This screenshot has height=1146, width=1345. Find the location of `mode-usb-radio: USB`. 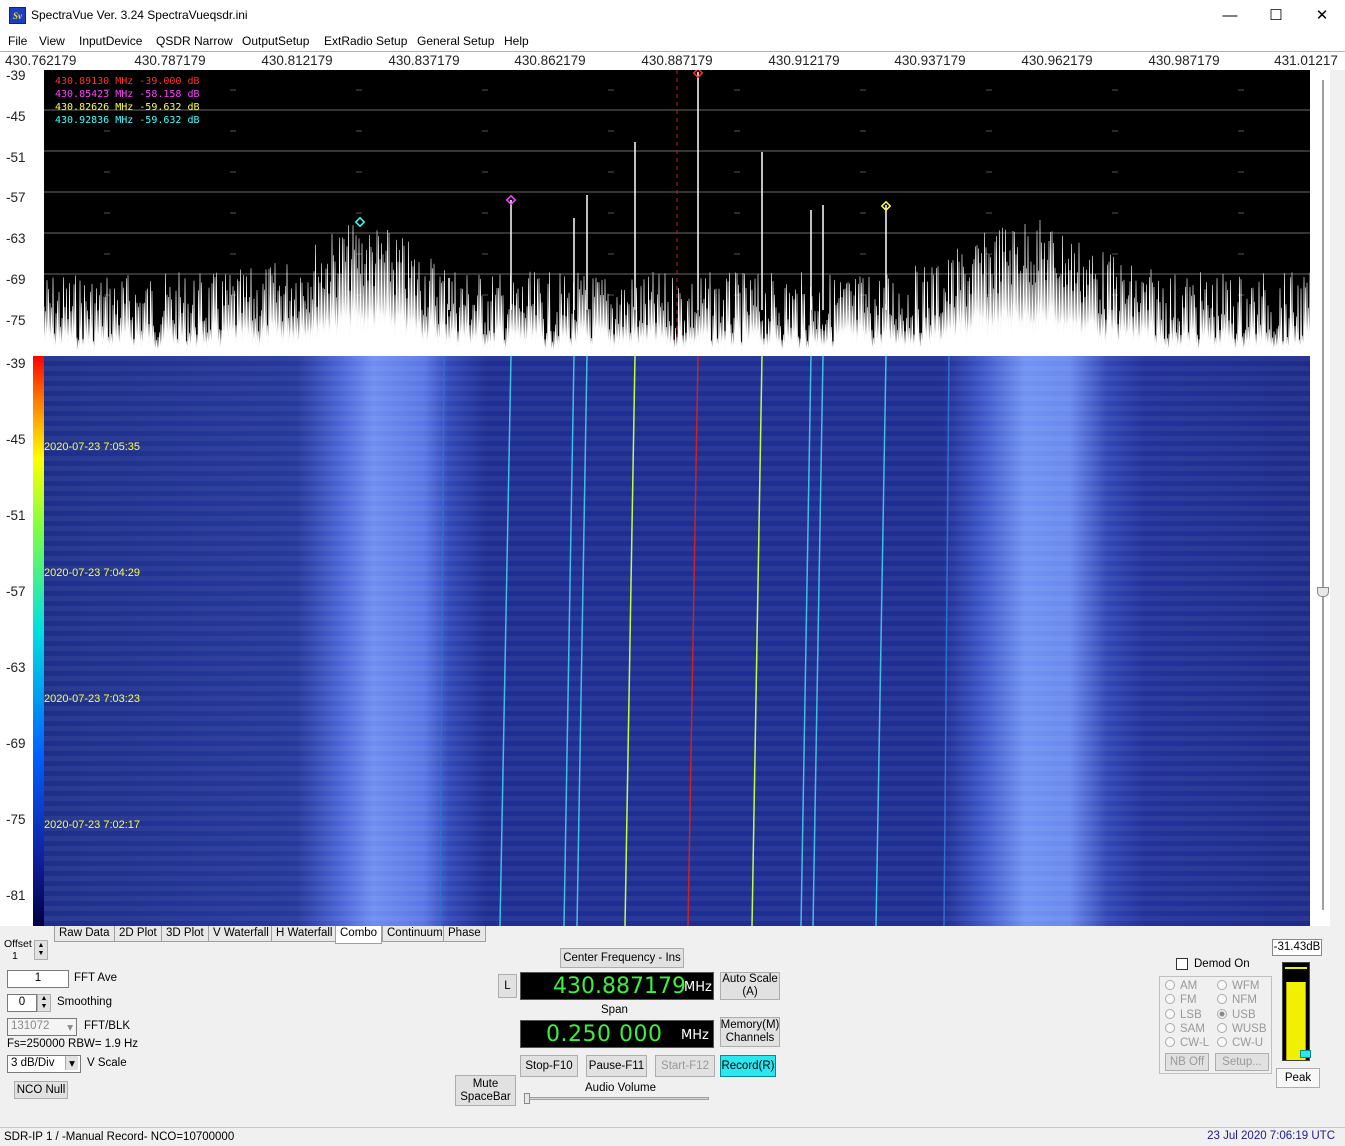

mode-usb-radio: USB is located at coordinates (1236, 1015).